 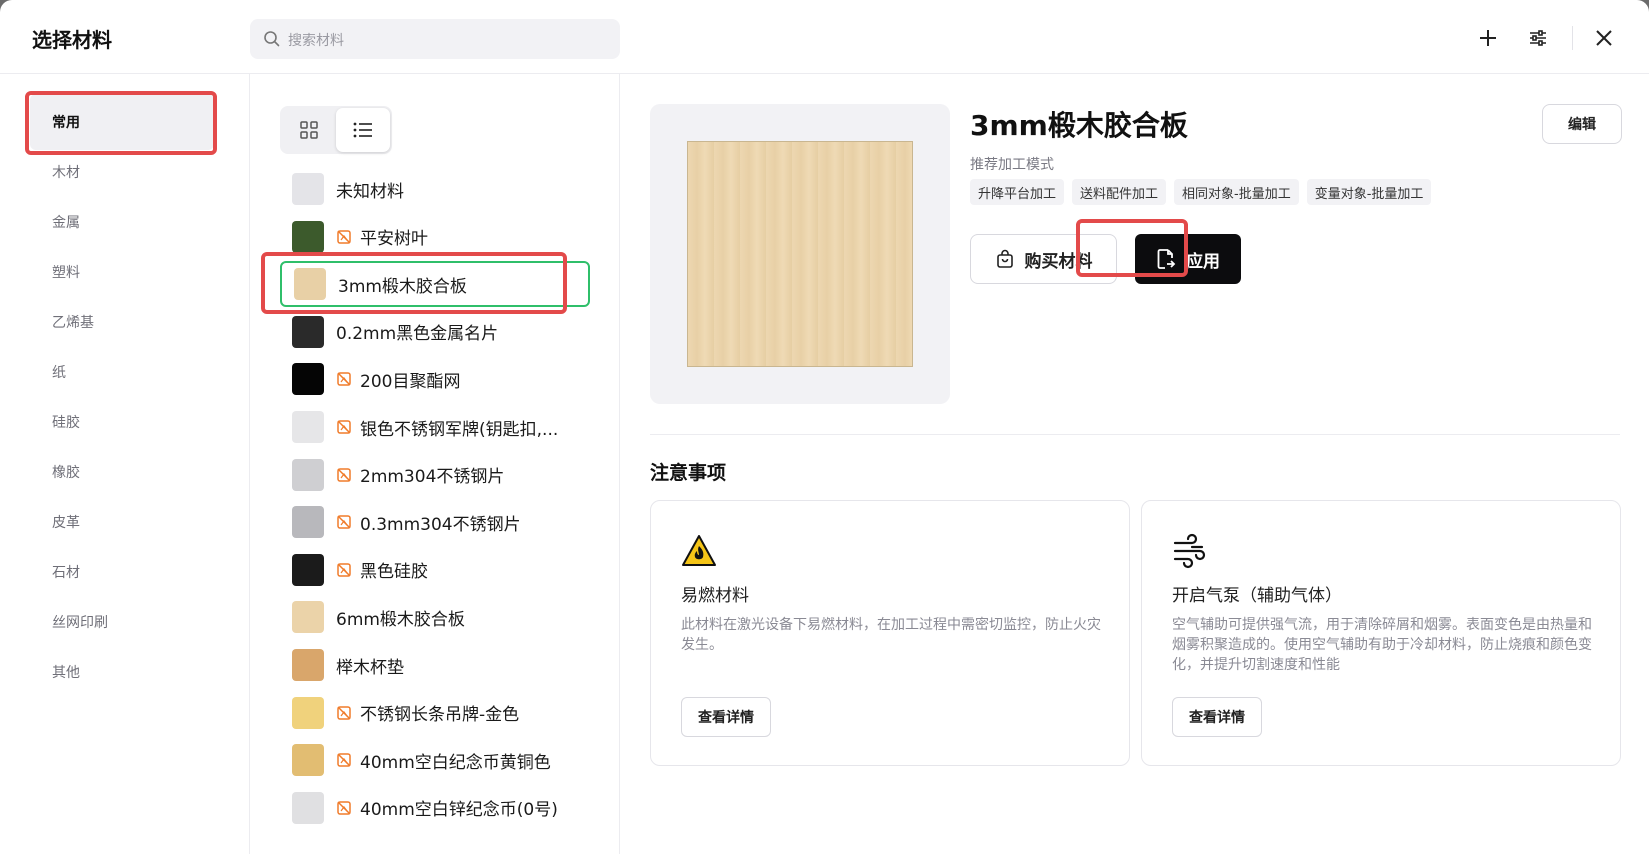 What do you see at coordinates (1572, 38) in the screenshot?
I see `header-divider` at bounding box center [1572, 38].